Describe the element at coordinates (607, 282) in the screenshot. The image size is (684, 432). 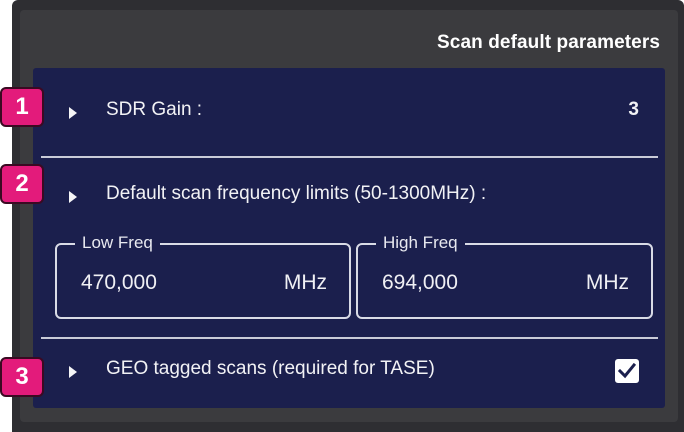
I see `high-freq-unit: MHz` at that location.